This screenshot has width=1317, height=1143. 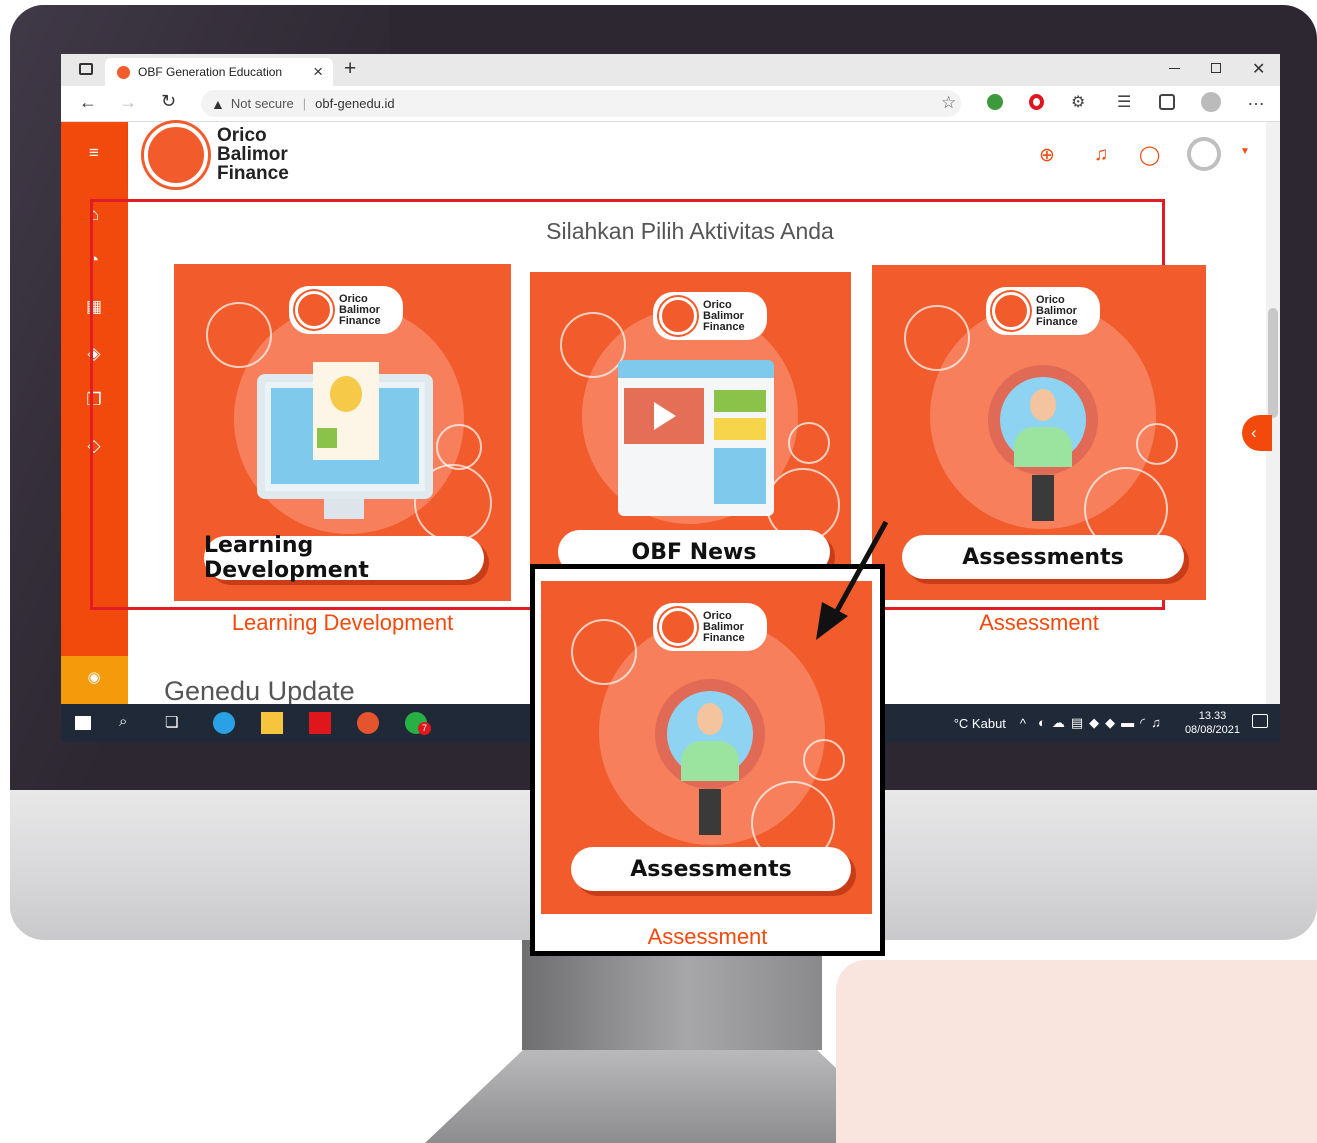 What do you see at coordinates (1047, 155) in the screenshot?
I see `language-globe-icon: ⊕` at bounding box center [1047, 155].